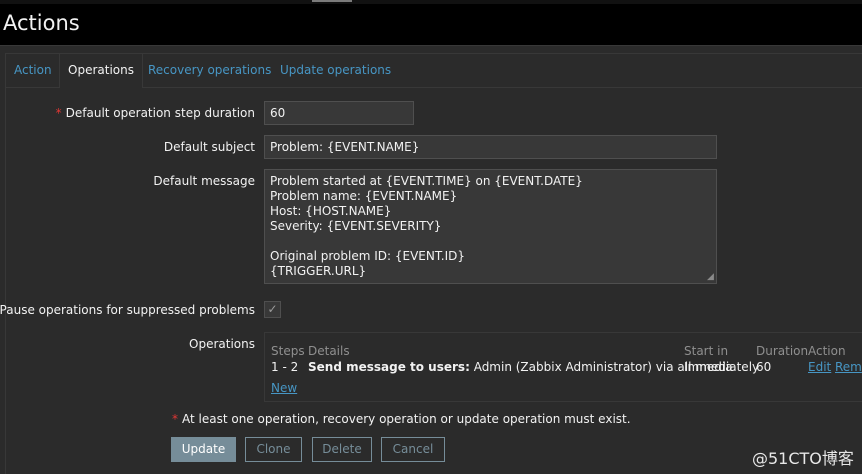 The width and height of the screenshot is (862, 474). What do you see at coordinates (364, 196) in the screenshot?
I see `message-line: Problem name: {EVENT.NAME}` at bounding box center [364, 196].